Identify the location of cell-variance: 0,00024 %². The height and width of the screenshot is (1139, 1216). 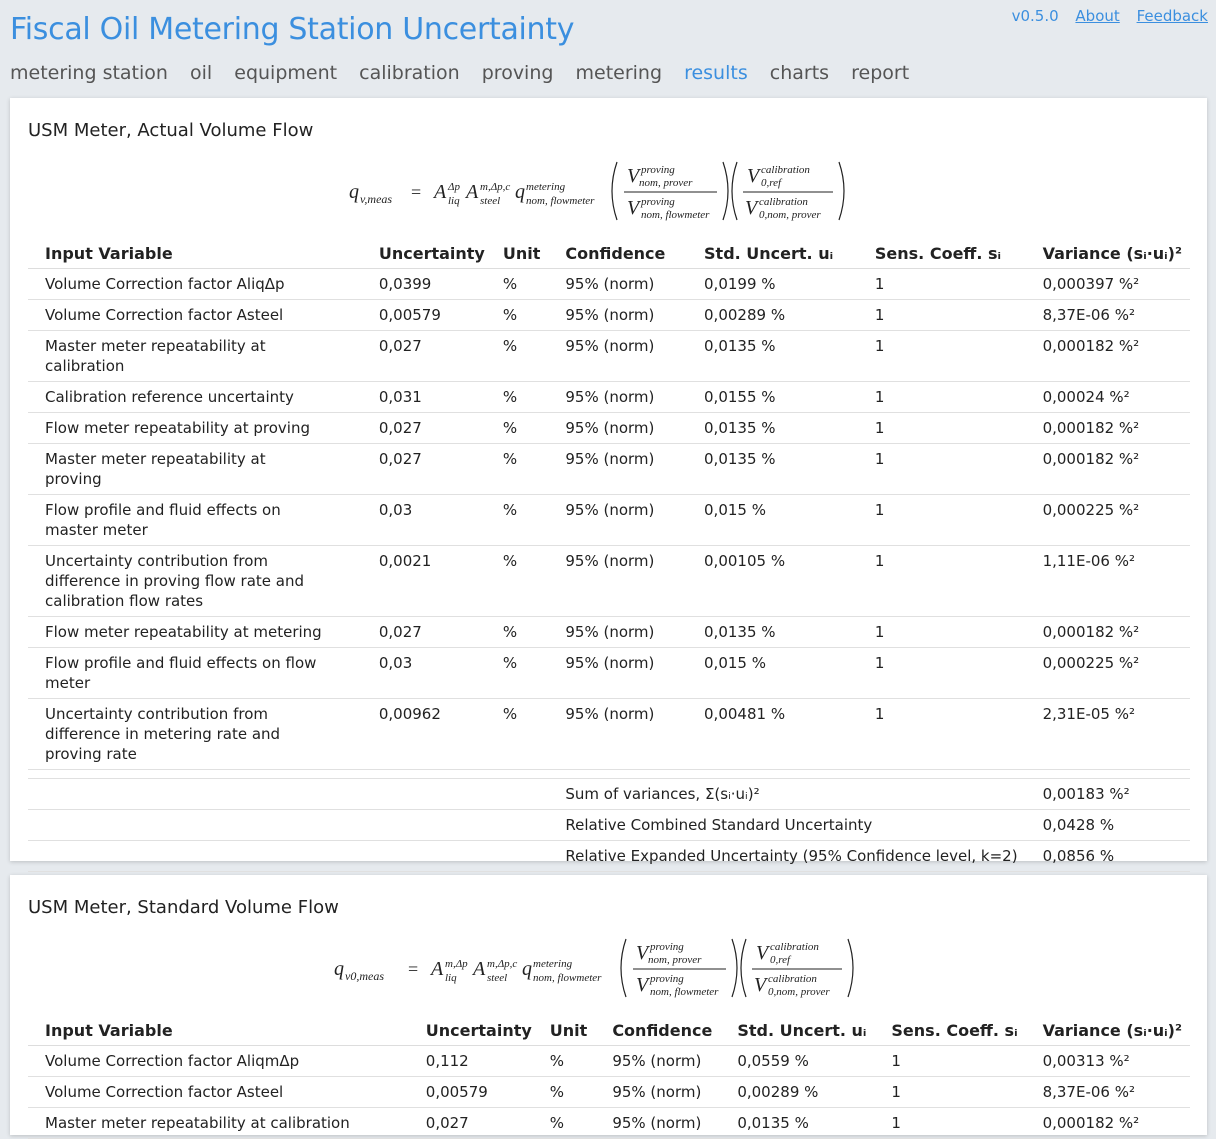
(1107, 397).